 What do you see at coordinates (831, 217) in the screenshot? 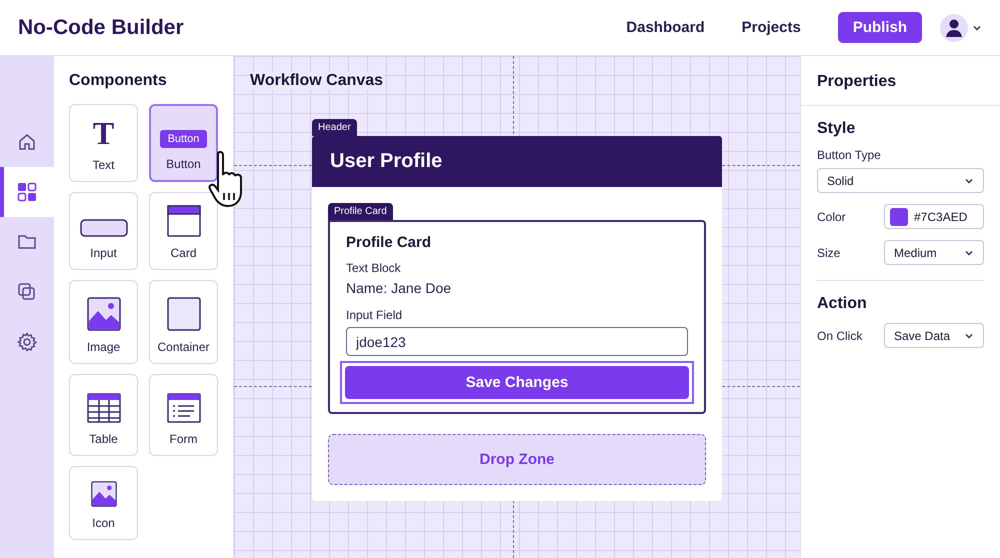
I see `property-label: Color` at bounding box center [831, 217].